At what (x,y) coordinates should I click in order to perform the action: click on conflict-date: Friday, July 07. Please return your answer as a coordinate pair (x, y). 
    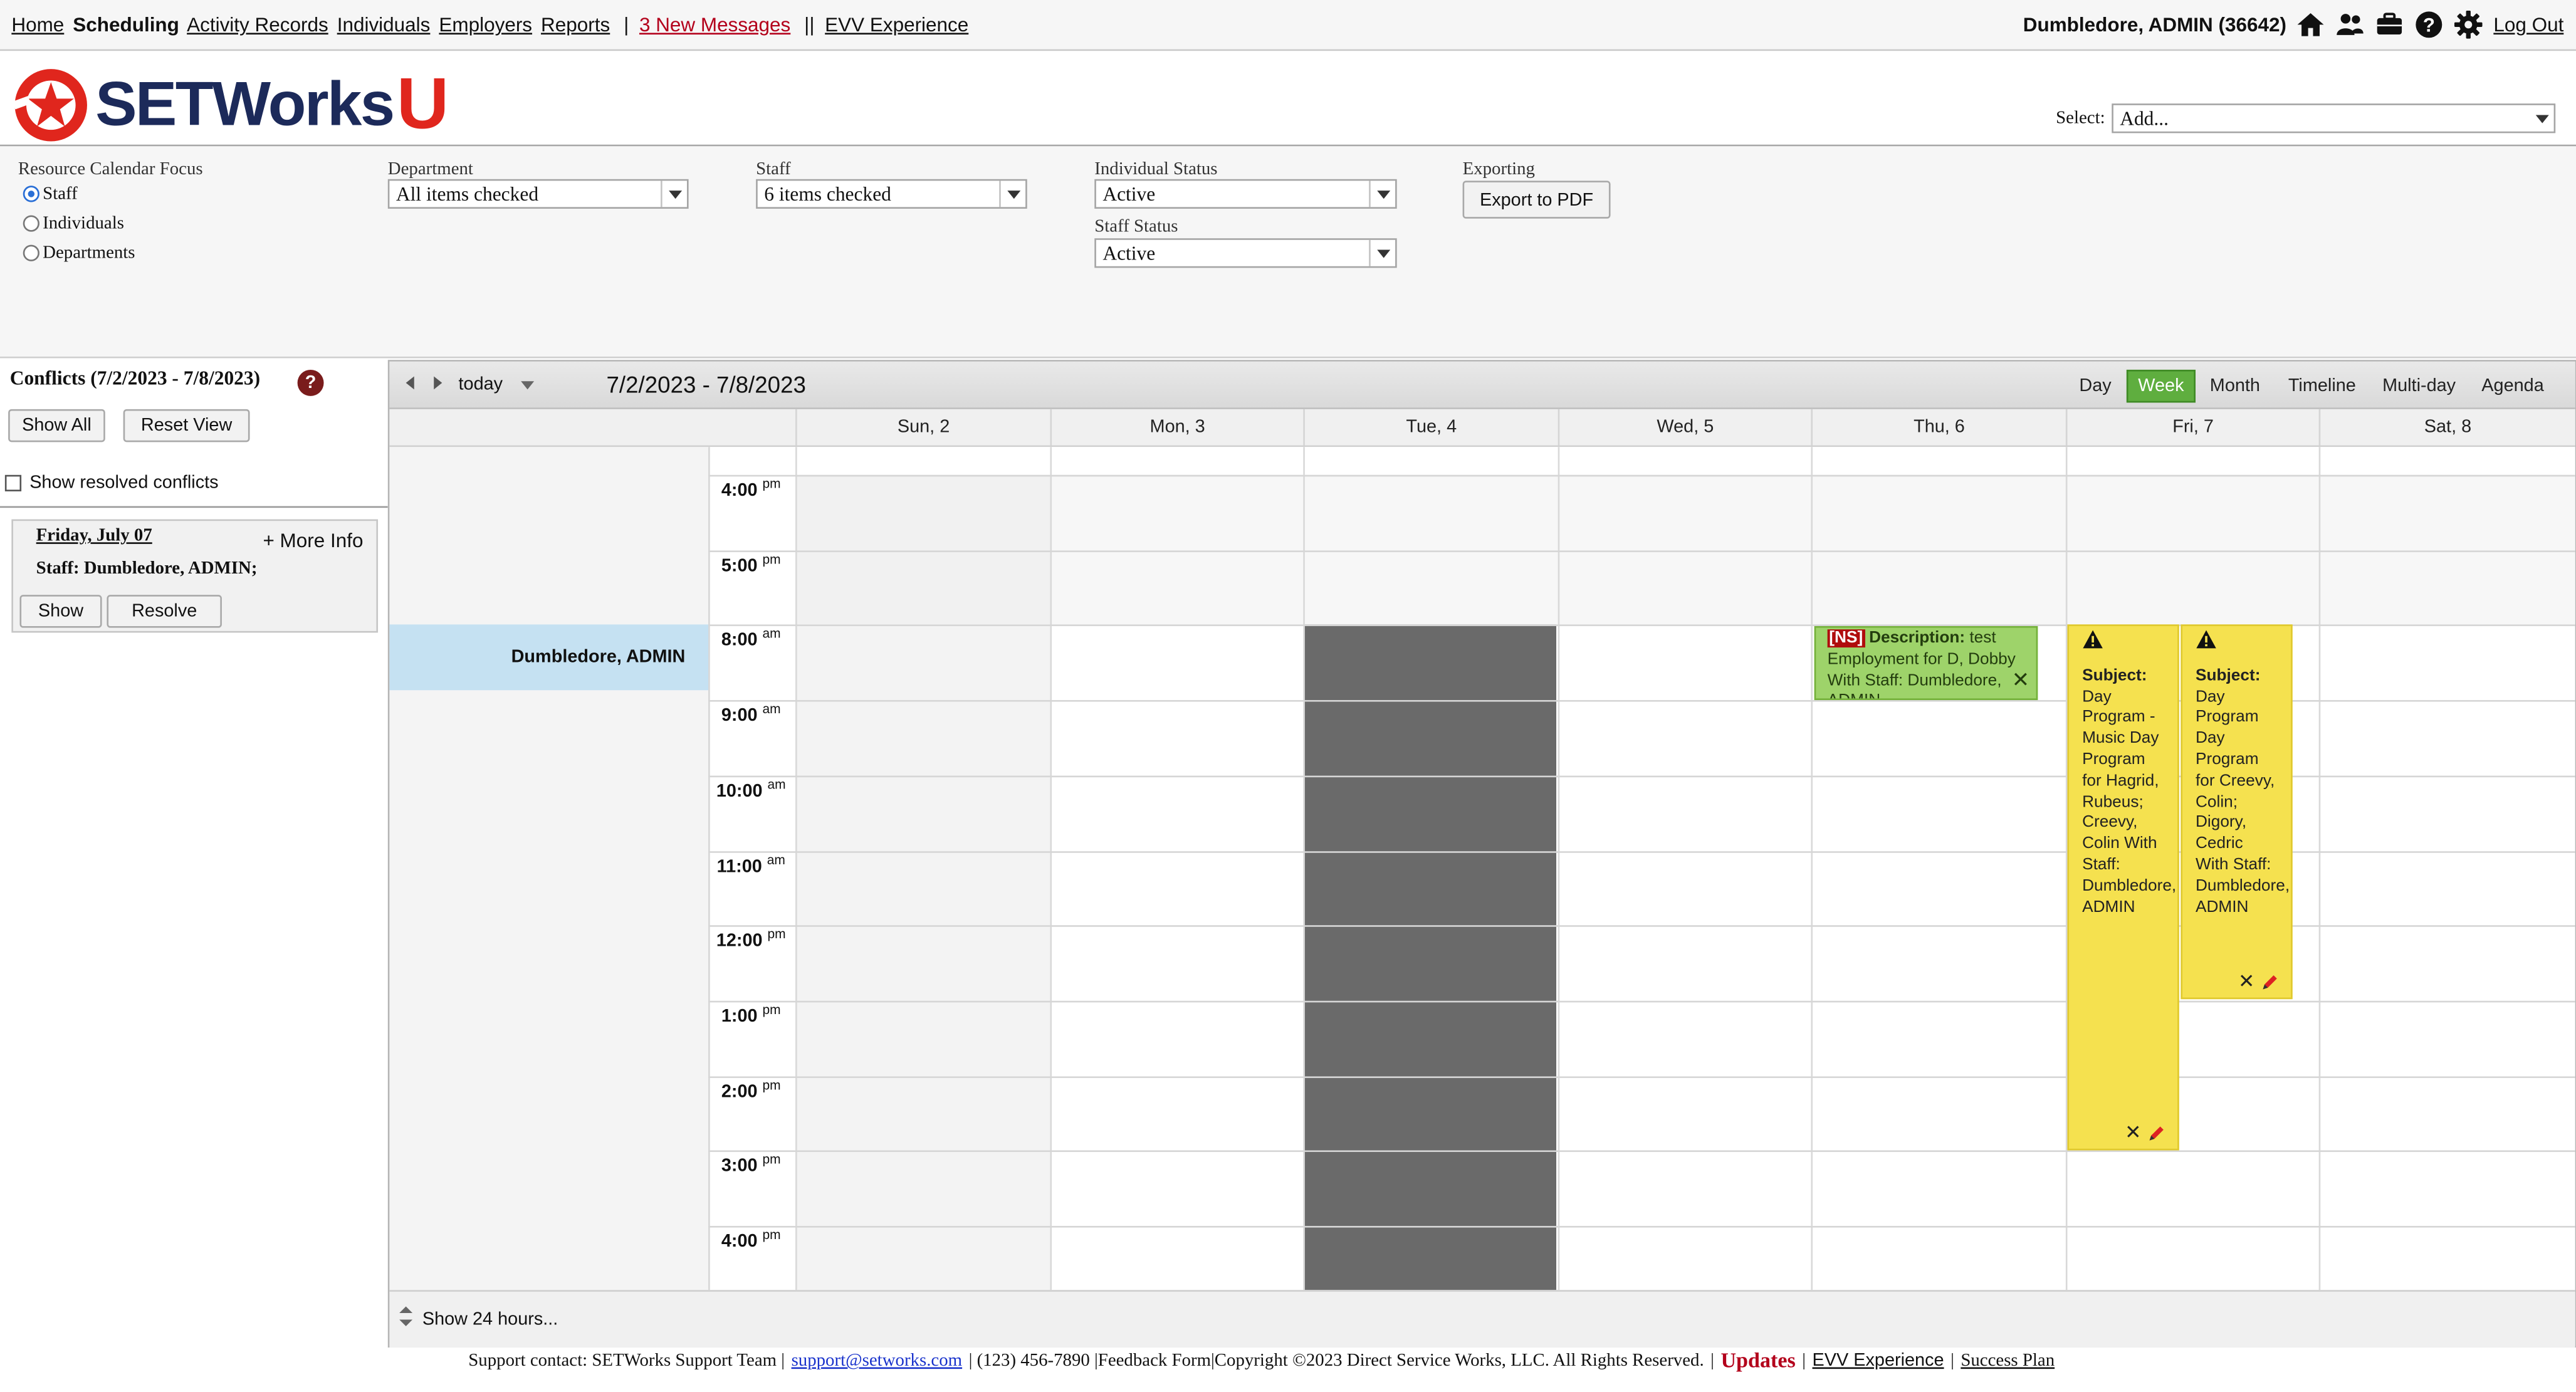
    Looking at the image, I should click on (94, 535).